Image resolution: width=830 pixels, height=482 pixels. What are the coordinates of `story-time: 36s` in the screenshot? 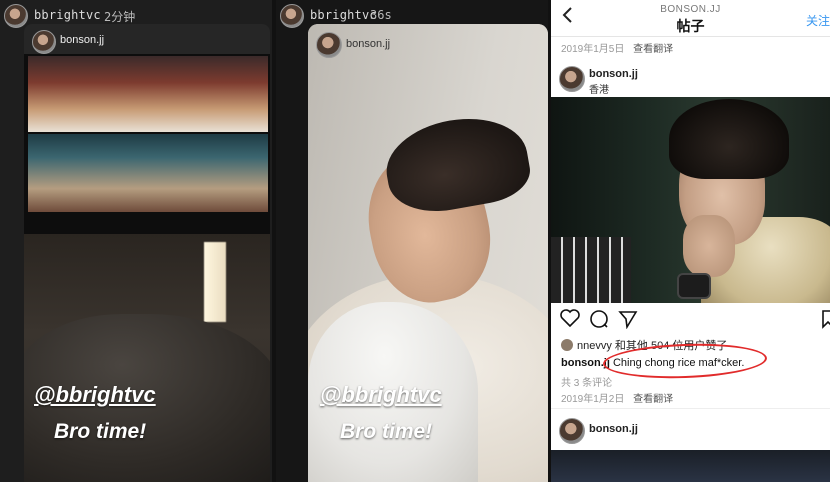 It's located at (381, 15).